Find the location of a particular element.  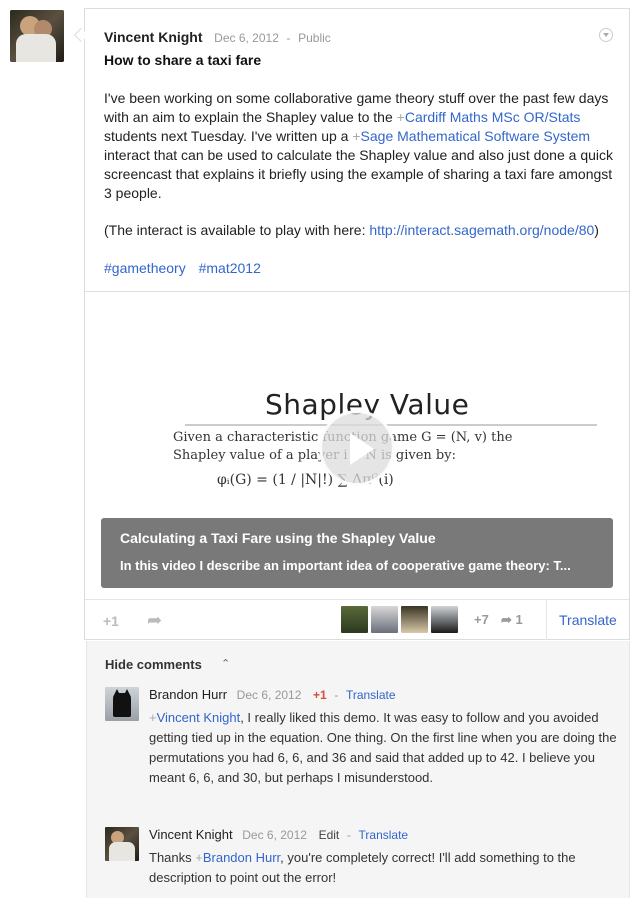

plusoners-avatars is located at coordinates (401, 619).